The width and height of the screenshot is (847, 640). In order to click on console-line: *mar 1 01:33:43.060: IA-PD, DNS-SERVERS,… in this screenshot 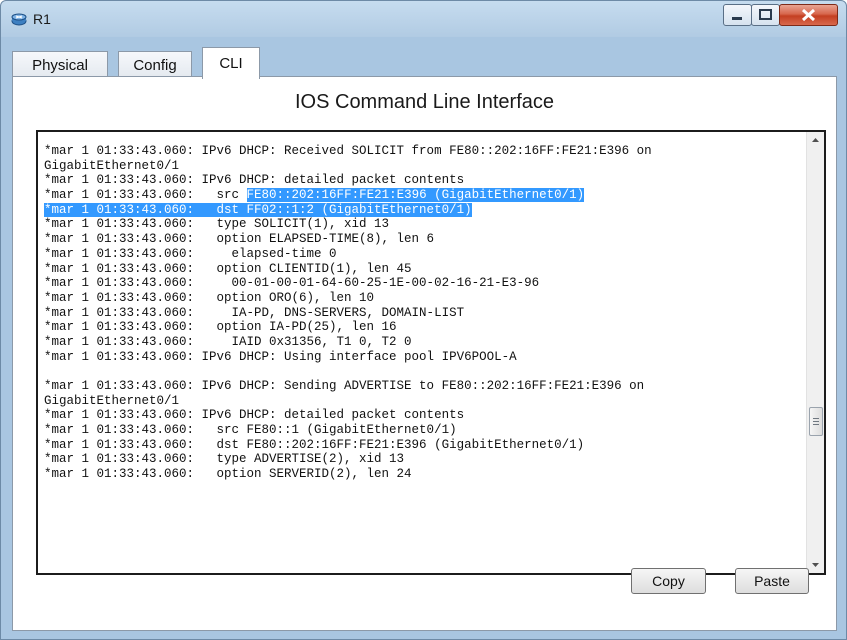, I will do `click(254, 312)`.